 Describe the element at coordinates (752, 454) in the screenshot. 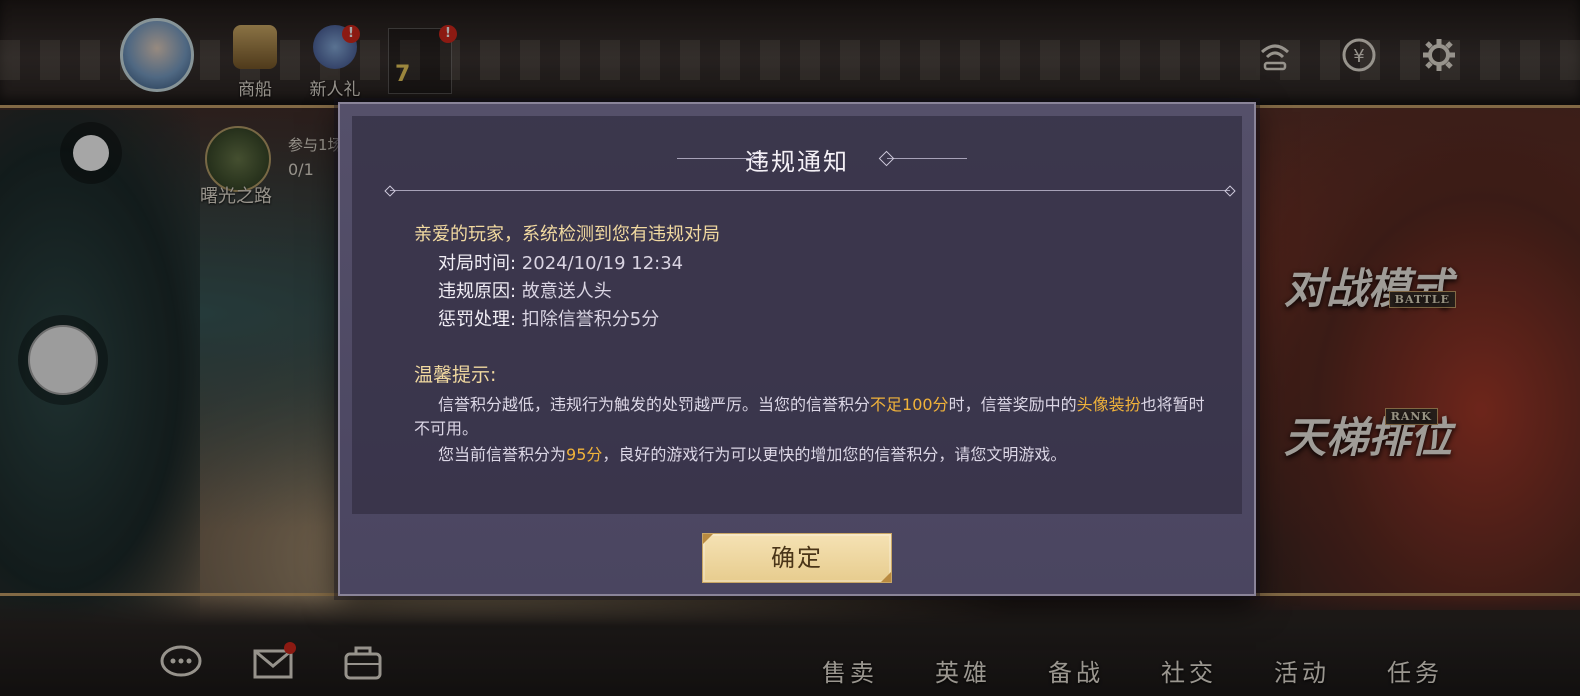

I see `tip-paragraph-2: 您当前信誉积分为95分，良好的游戏行为可以更快的增加您的信誉积分，请您文明游戏。` at that location.